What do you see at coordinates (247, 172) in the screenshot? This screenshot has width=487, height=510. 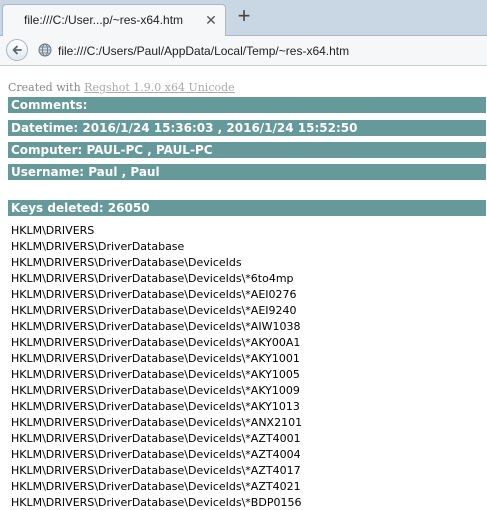 I see `username-header: Username: Paul , Paul` at bounding box center [247, 172].